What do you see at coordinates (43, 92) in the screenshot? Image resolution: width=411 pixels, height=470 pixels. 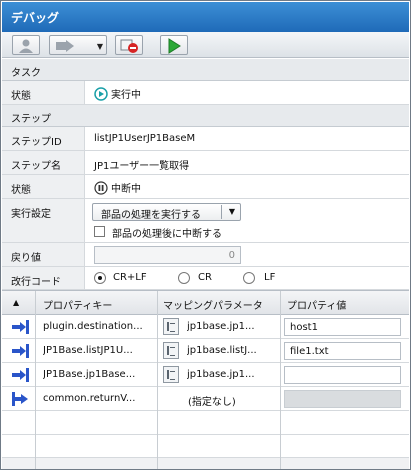 I see `status-label: 状態` at bounding box center [43, 92].